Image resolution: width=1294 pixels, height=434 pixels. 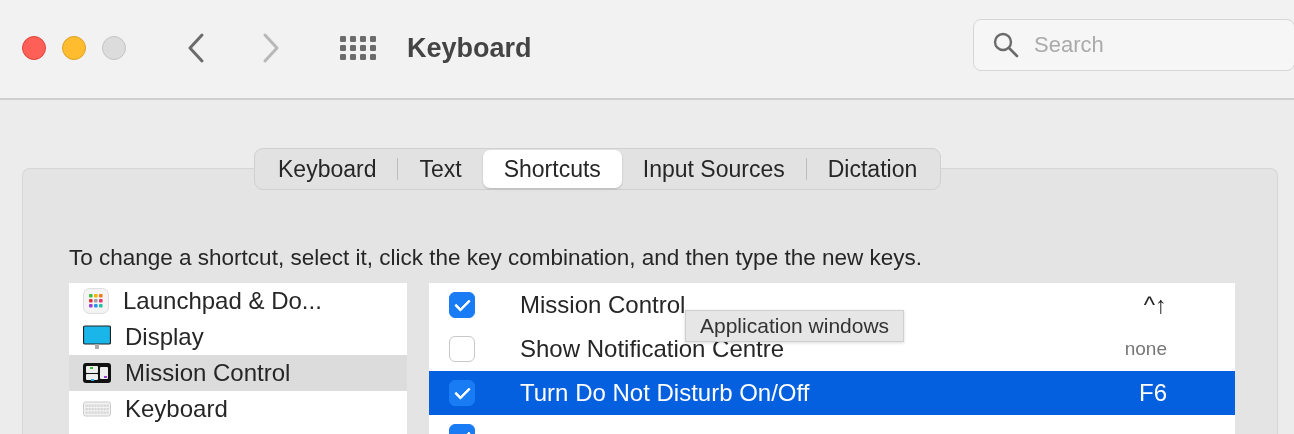 What do you see at coordinates (97, 373) in the screenshot?
I see `windows-icon` at bounding box center [97, 373].